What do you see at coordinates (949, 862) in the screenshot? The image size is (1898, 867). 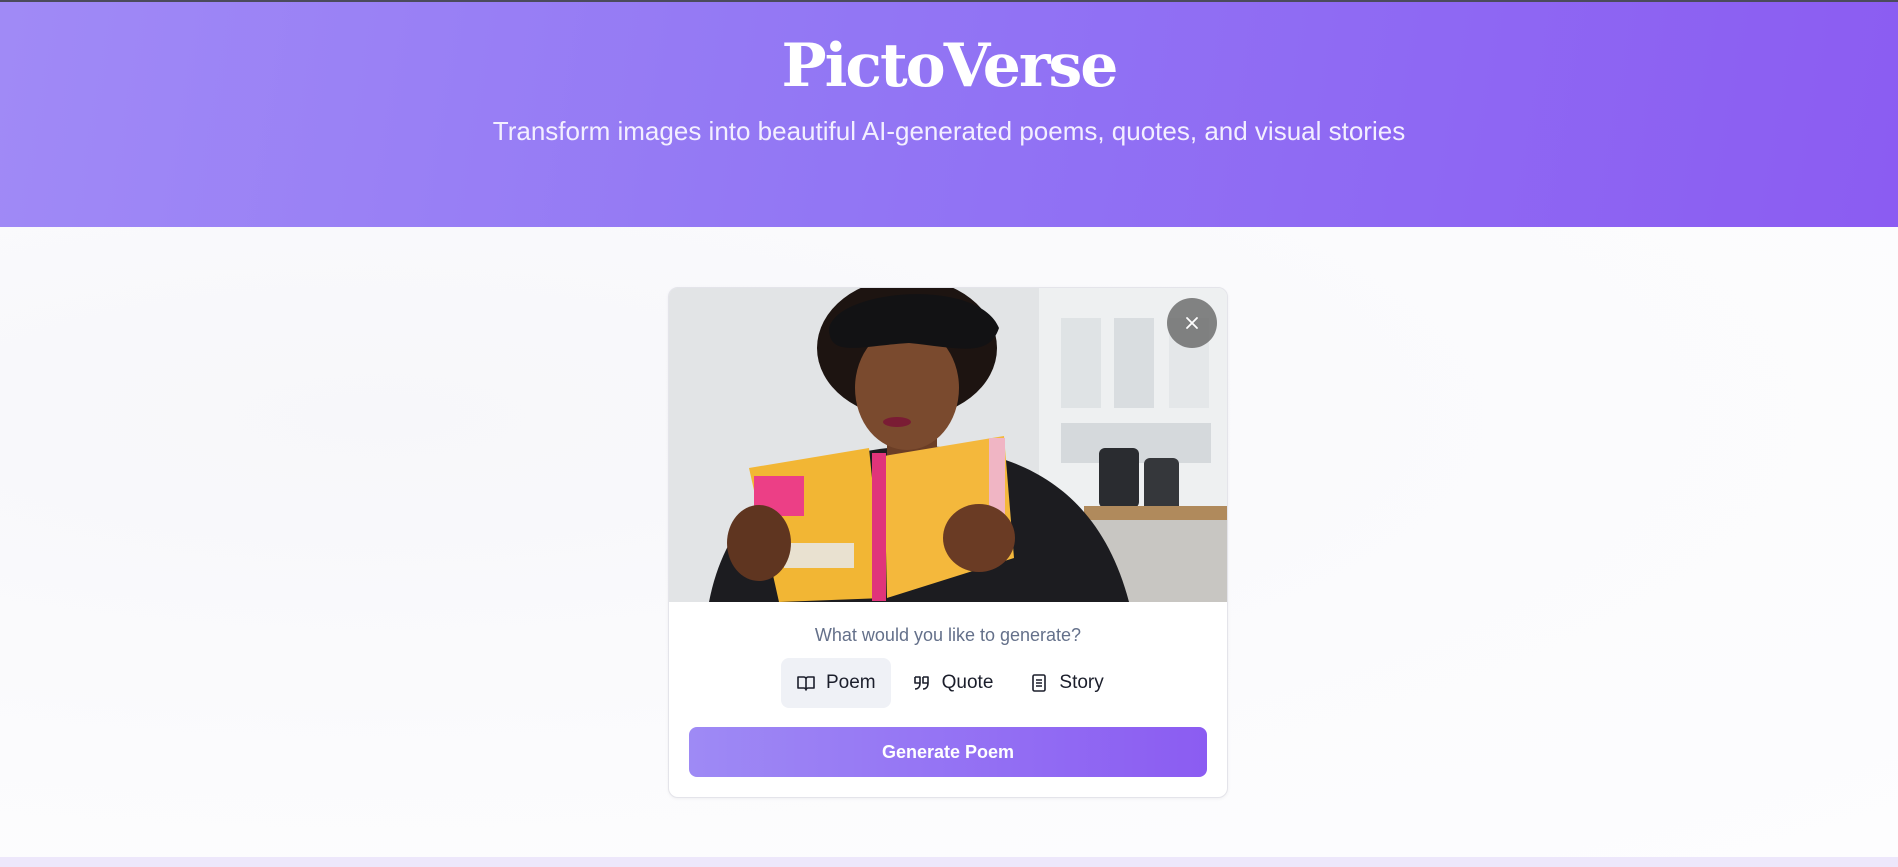 I see `bottom-strip` at bounding box center [949, 862].